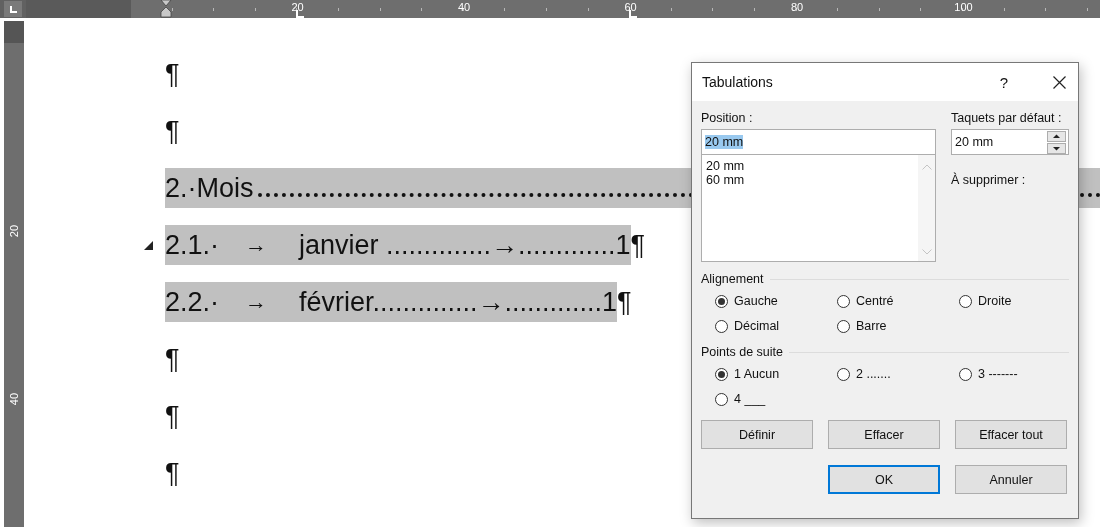  What do you see at coordinates (1003, 82) in the screenshot?
I see `help-button: ?` at bounding box center [1003, 82].